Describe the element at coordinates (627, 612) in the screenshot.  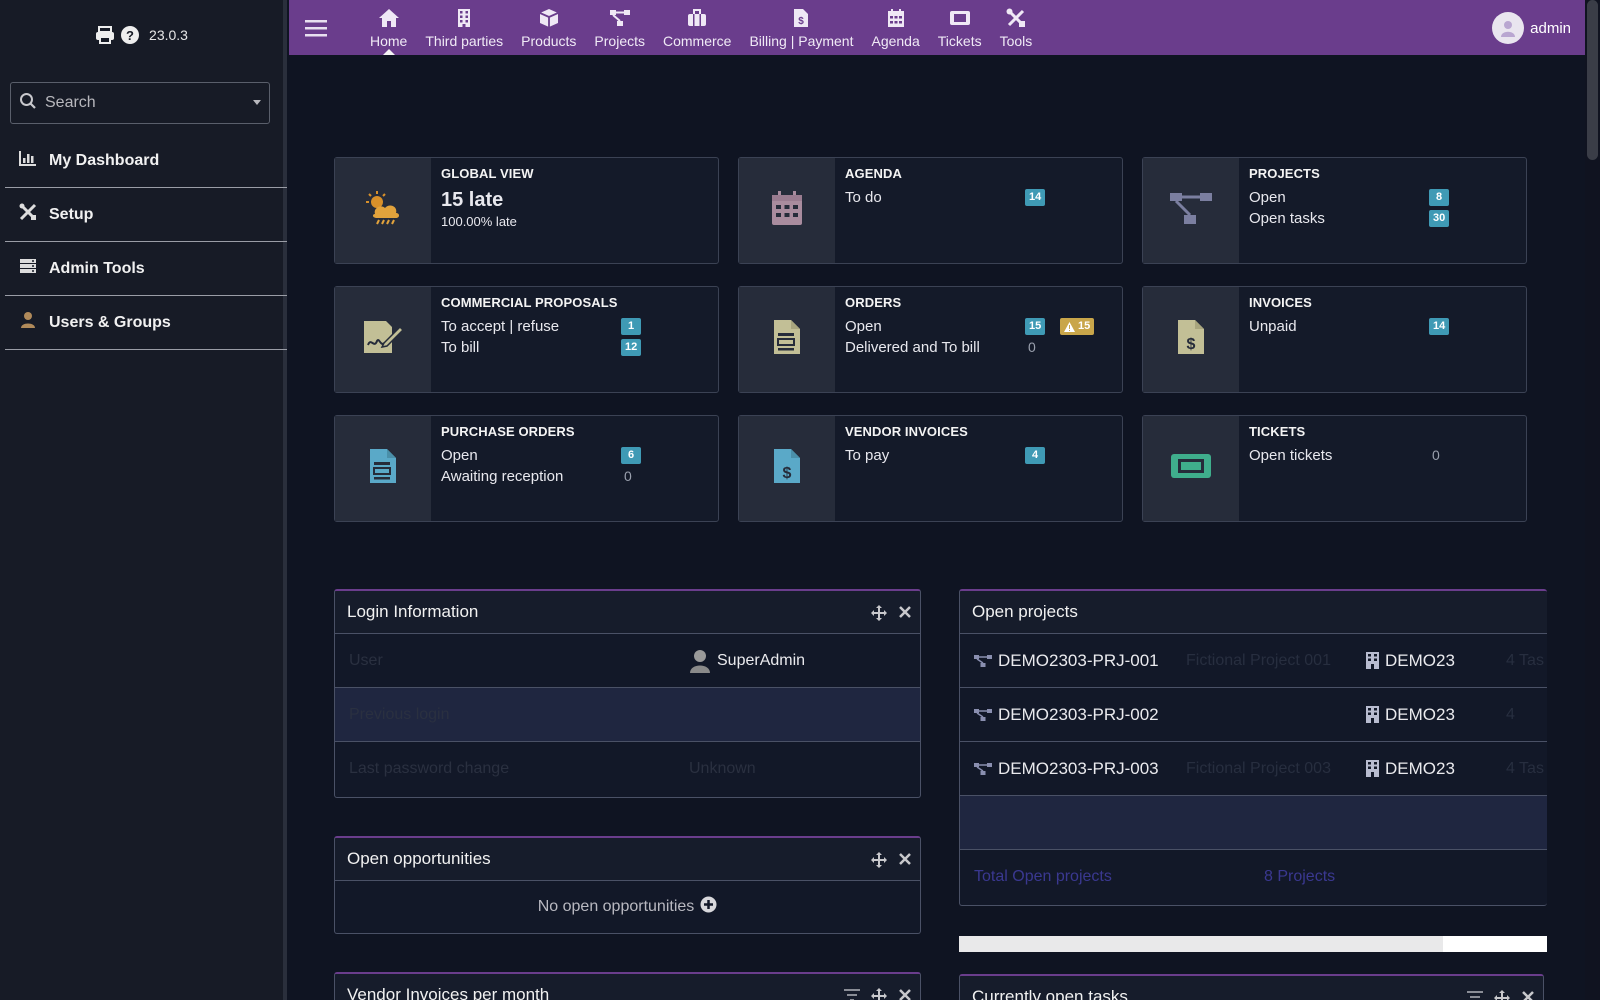
I see `widget-header: Login Information` at that location.